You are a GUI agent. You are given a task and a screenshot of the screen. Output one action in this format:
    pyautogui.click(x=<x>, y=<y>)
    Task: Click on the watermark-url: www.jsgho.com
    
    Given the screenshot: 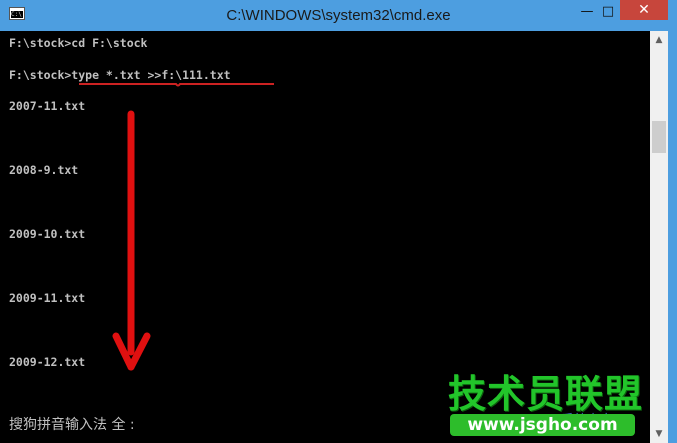 What is the action you would take?
    pyautogui.click(x=542, y=425)
    